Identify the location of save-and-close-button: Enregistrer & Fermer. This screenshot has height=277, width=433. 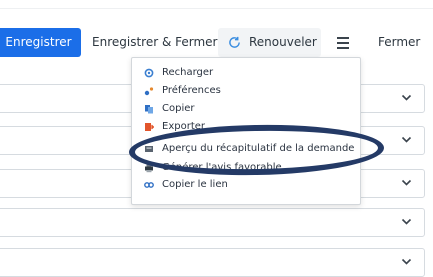
(154, 42).